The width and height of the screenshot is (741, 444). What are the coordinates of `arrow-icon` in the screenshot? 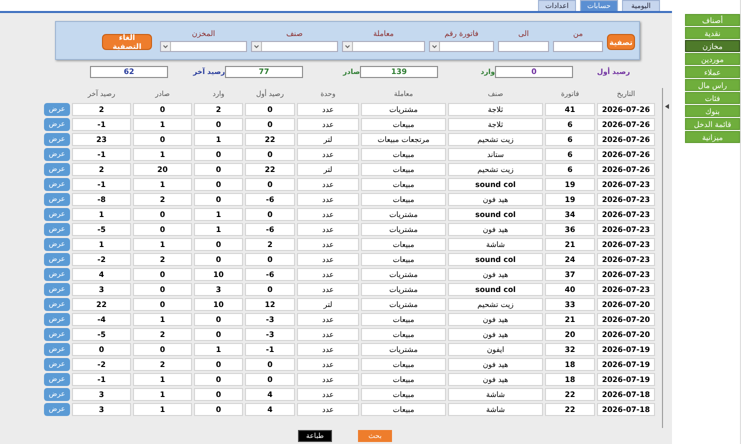 It's located at (667, 106).